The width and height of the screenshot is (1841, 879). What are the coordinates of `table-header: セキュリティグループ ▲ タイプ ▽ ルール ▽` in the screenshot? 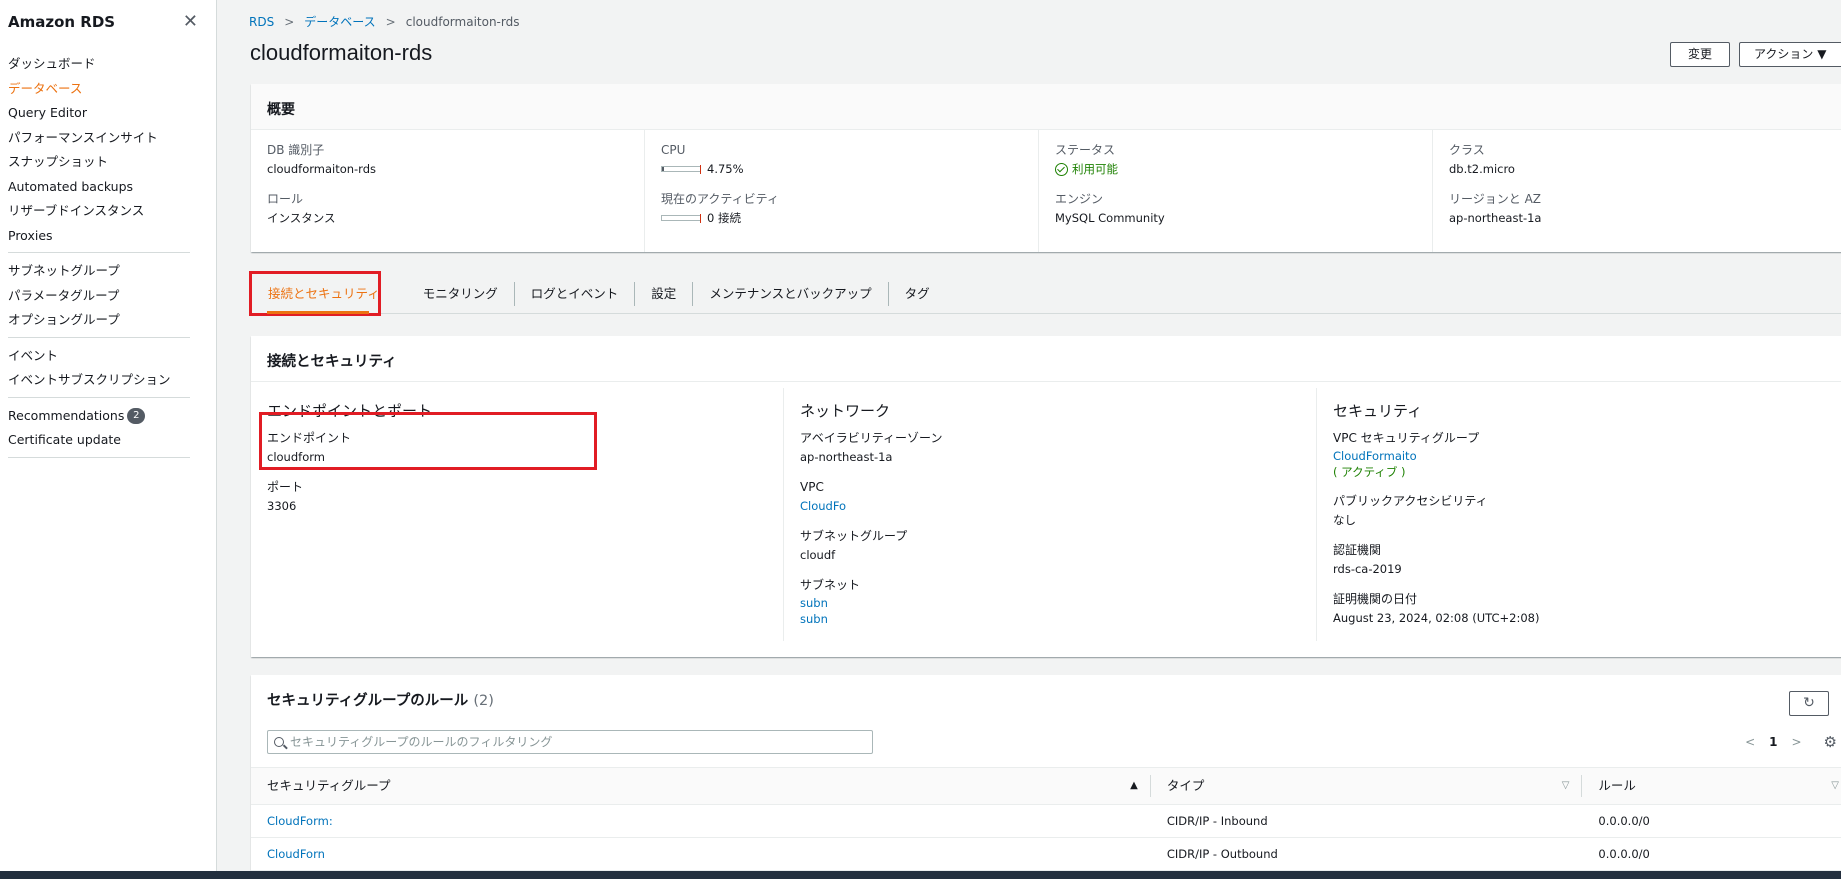 It's located at (1046, 786).